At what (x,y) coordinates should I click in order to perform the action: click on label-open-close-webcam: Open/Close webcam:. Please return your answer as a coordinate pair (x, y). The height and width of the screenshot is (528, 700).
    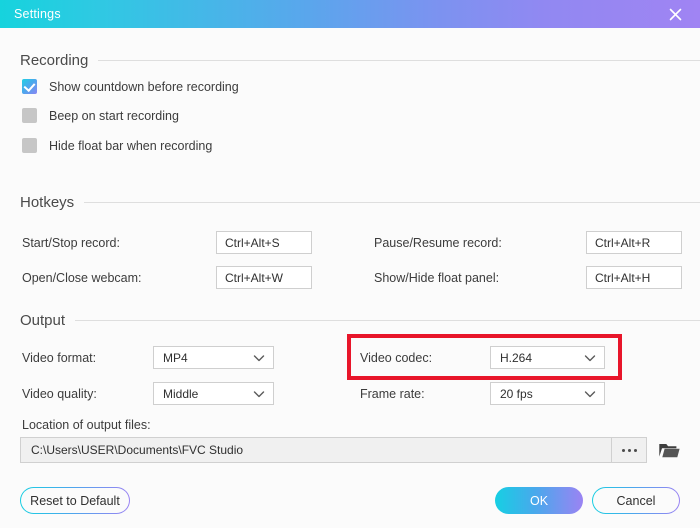
    Looking at the image, I should click on (82, 278).